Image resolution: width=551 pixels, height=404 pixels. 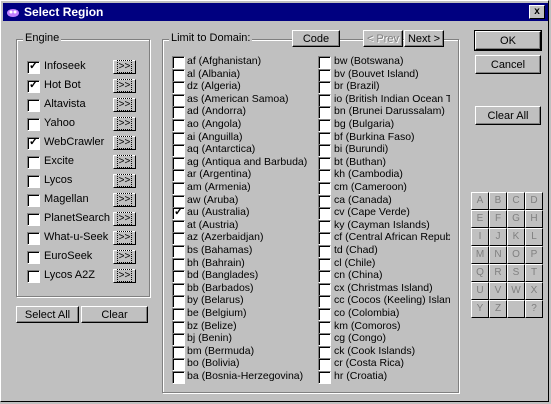 I want to click on engine-label: Infoseek, so click(x=65, y=66).